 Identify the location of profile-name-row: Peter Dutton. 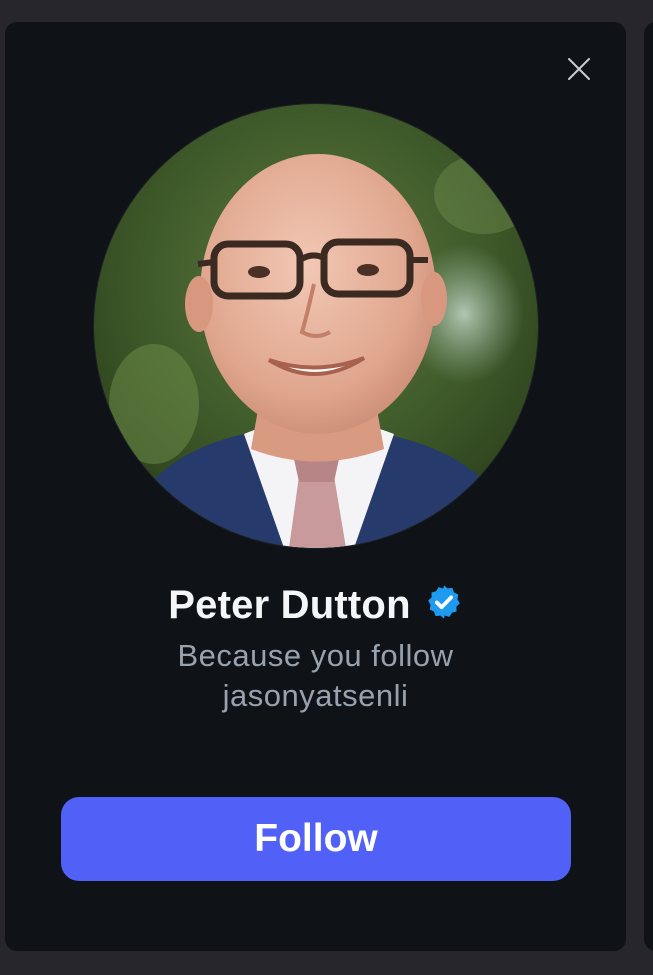
(315, 605).